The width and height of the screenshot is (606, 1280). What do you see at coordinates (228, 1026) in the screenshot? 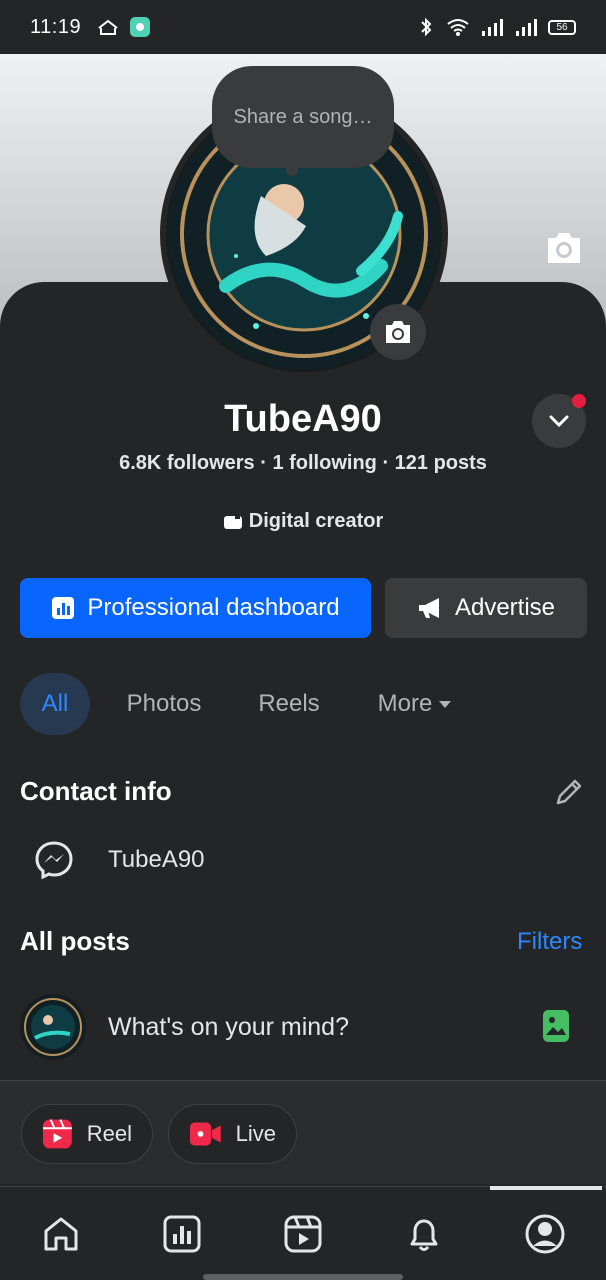
I see `composer-placeholder: What's on your mind?` at bounding box center [228, 1026].